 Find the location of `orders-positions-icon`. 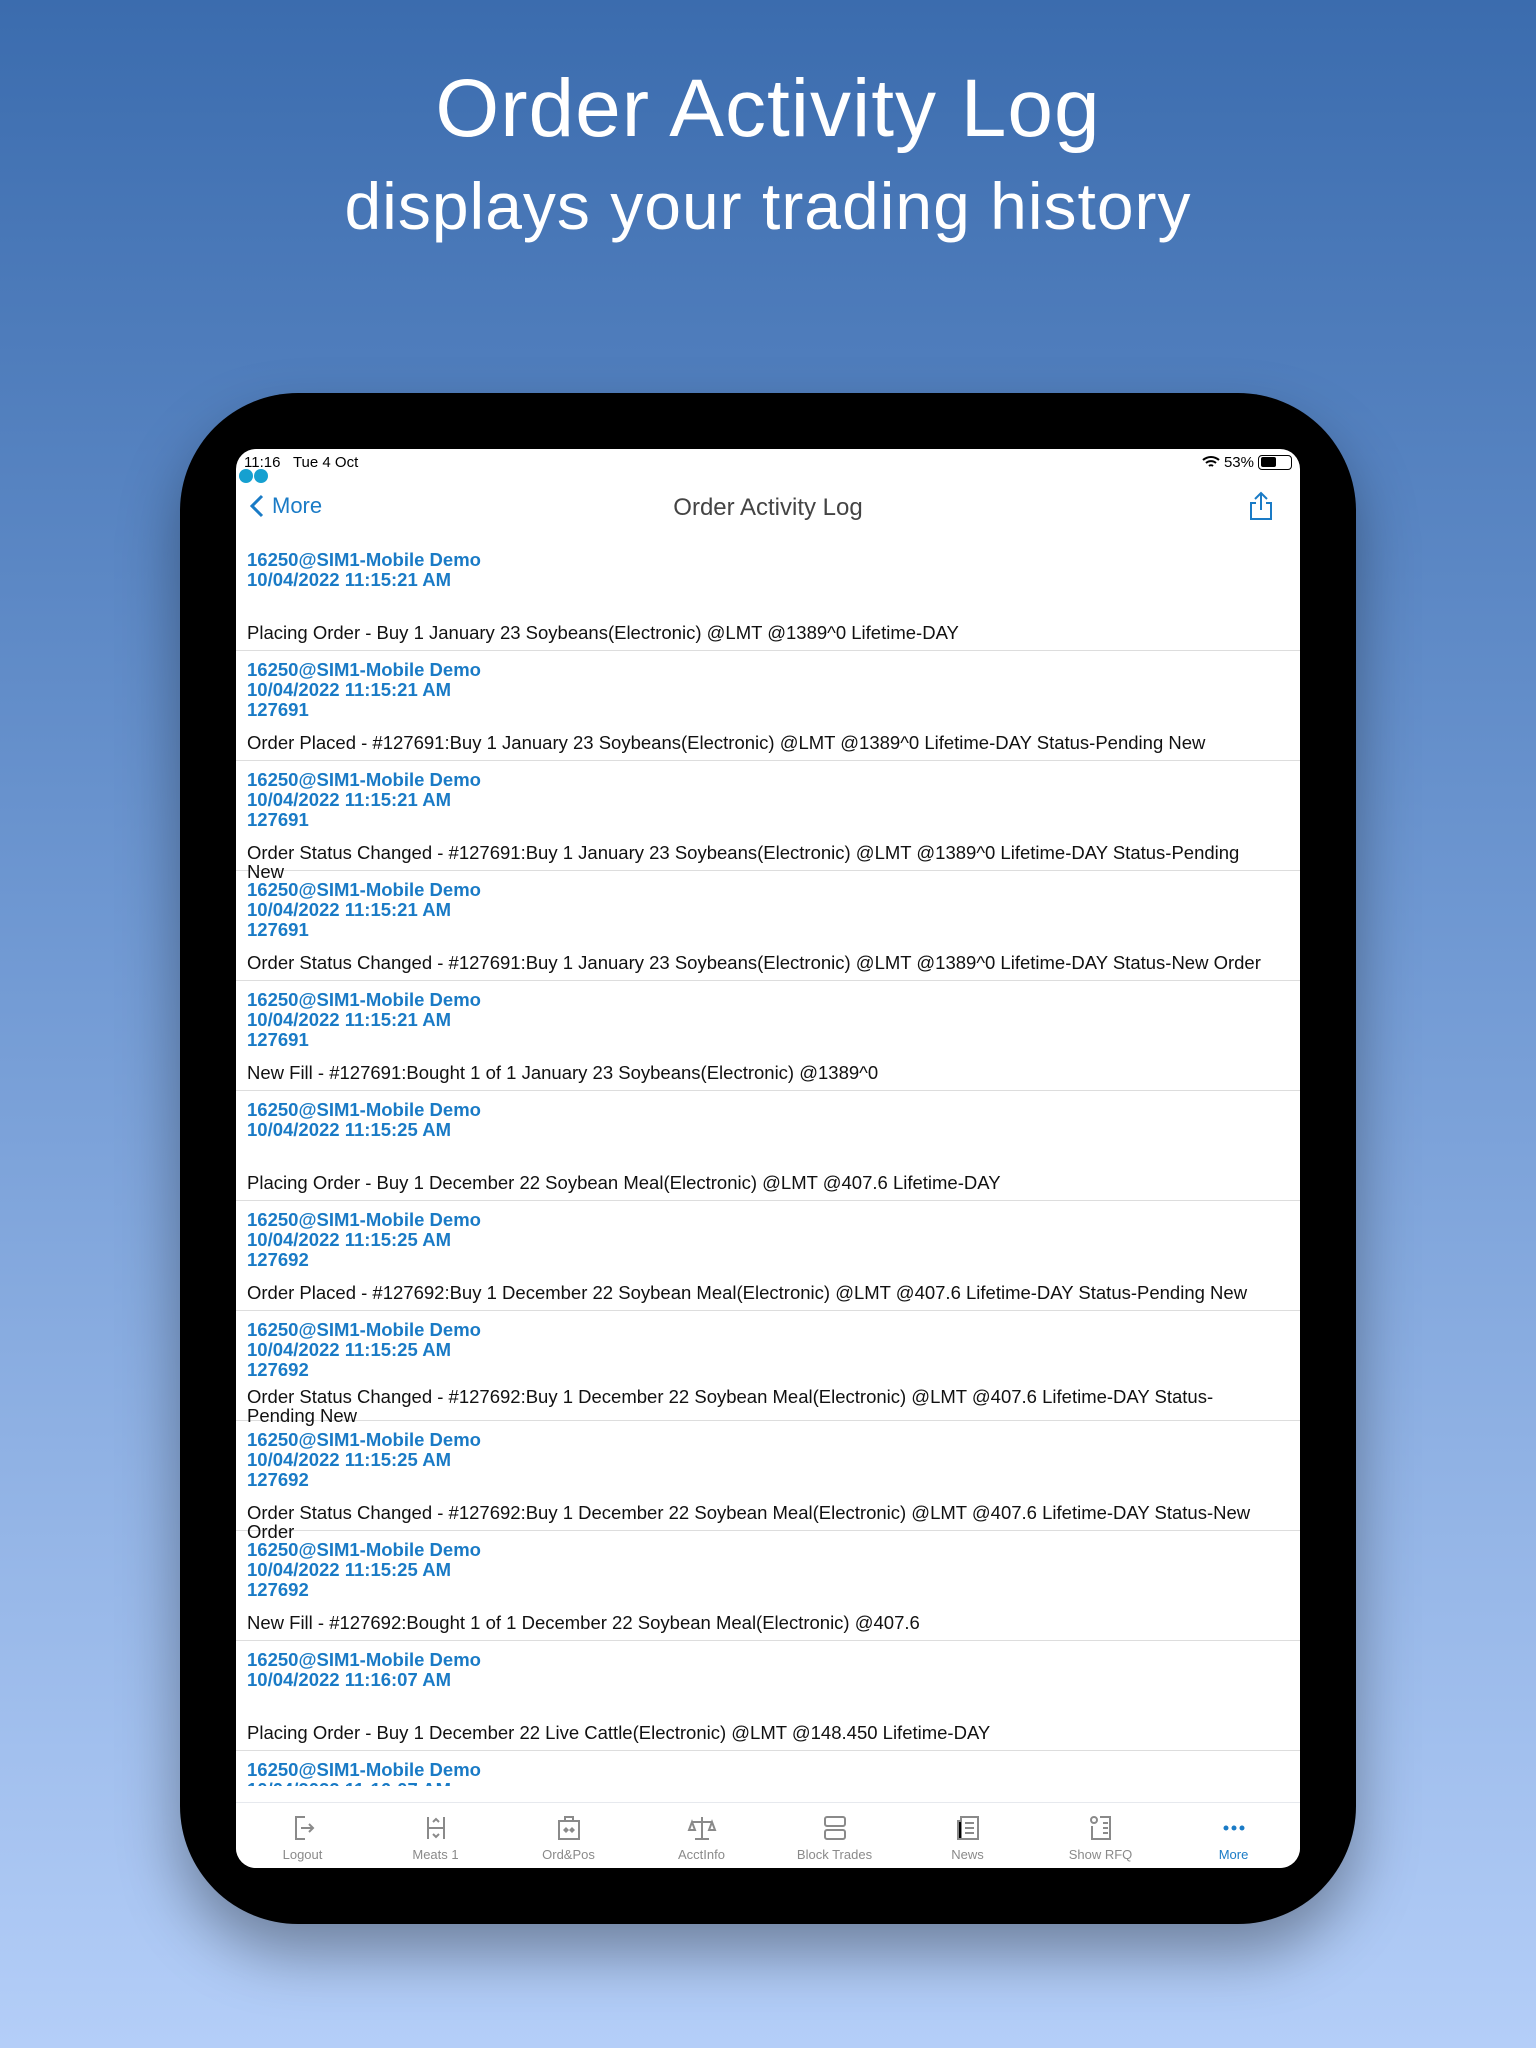

orders-positions-icon is located at coordinates (568, 1828).